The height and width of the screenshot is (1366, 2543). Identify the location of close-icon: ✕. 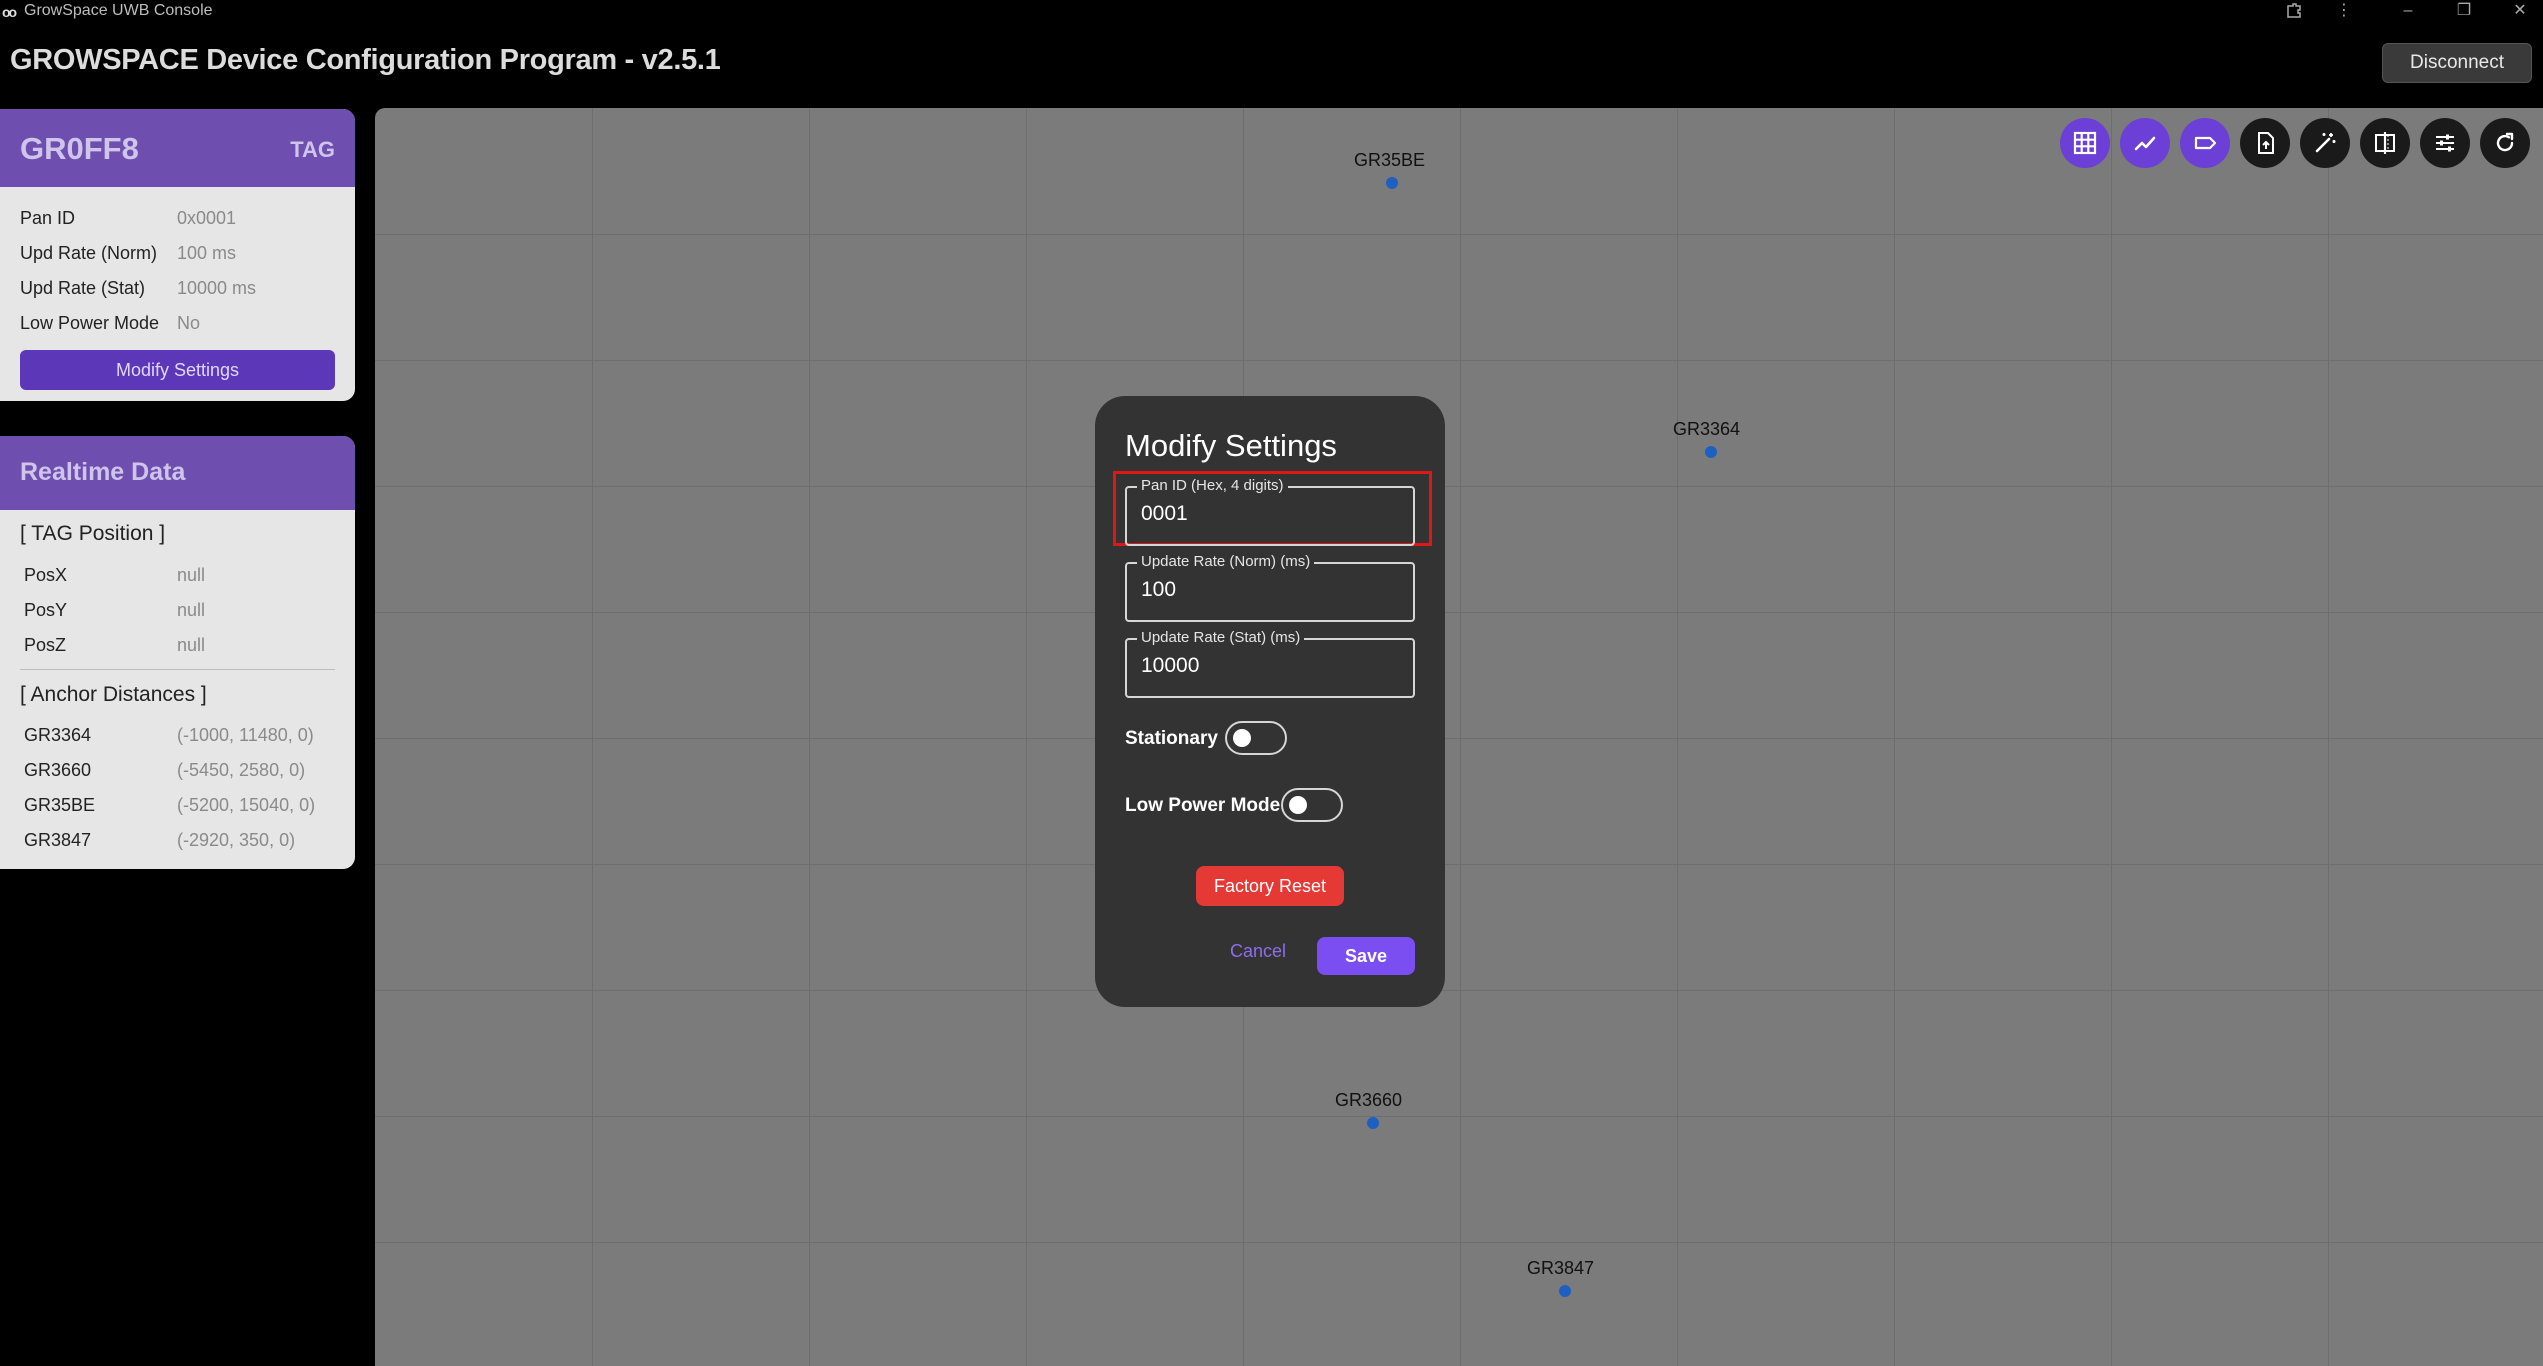
(2520, 11).